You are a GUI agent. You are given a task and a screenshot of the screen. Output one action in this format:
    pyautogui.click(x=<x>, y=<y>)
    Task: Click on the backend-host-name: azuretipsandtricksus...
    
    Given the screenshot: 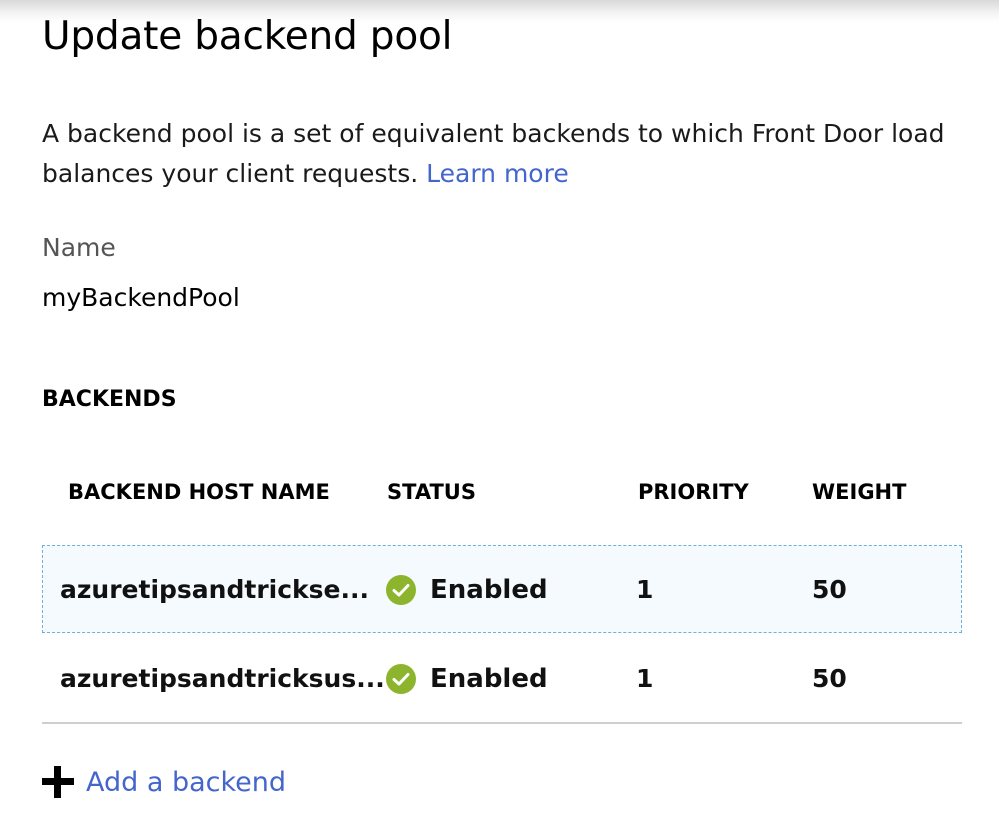 What is the action you would take?
    pyautogui.click(x=222, y=678)
    